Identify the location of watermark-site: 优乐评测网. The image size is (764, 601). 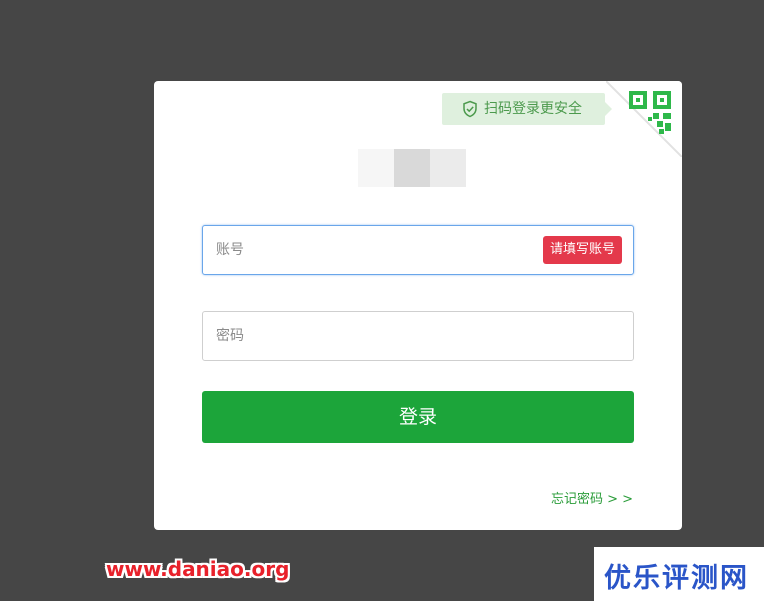
(679, 574).